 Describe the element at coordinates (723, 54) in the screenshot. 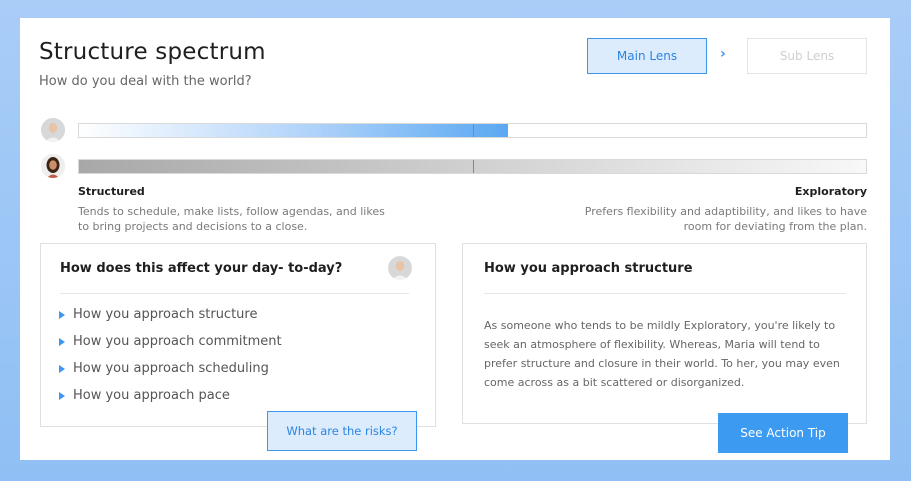

I see `chevron-right-icon: ›` at that location.